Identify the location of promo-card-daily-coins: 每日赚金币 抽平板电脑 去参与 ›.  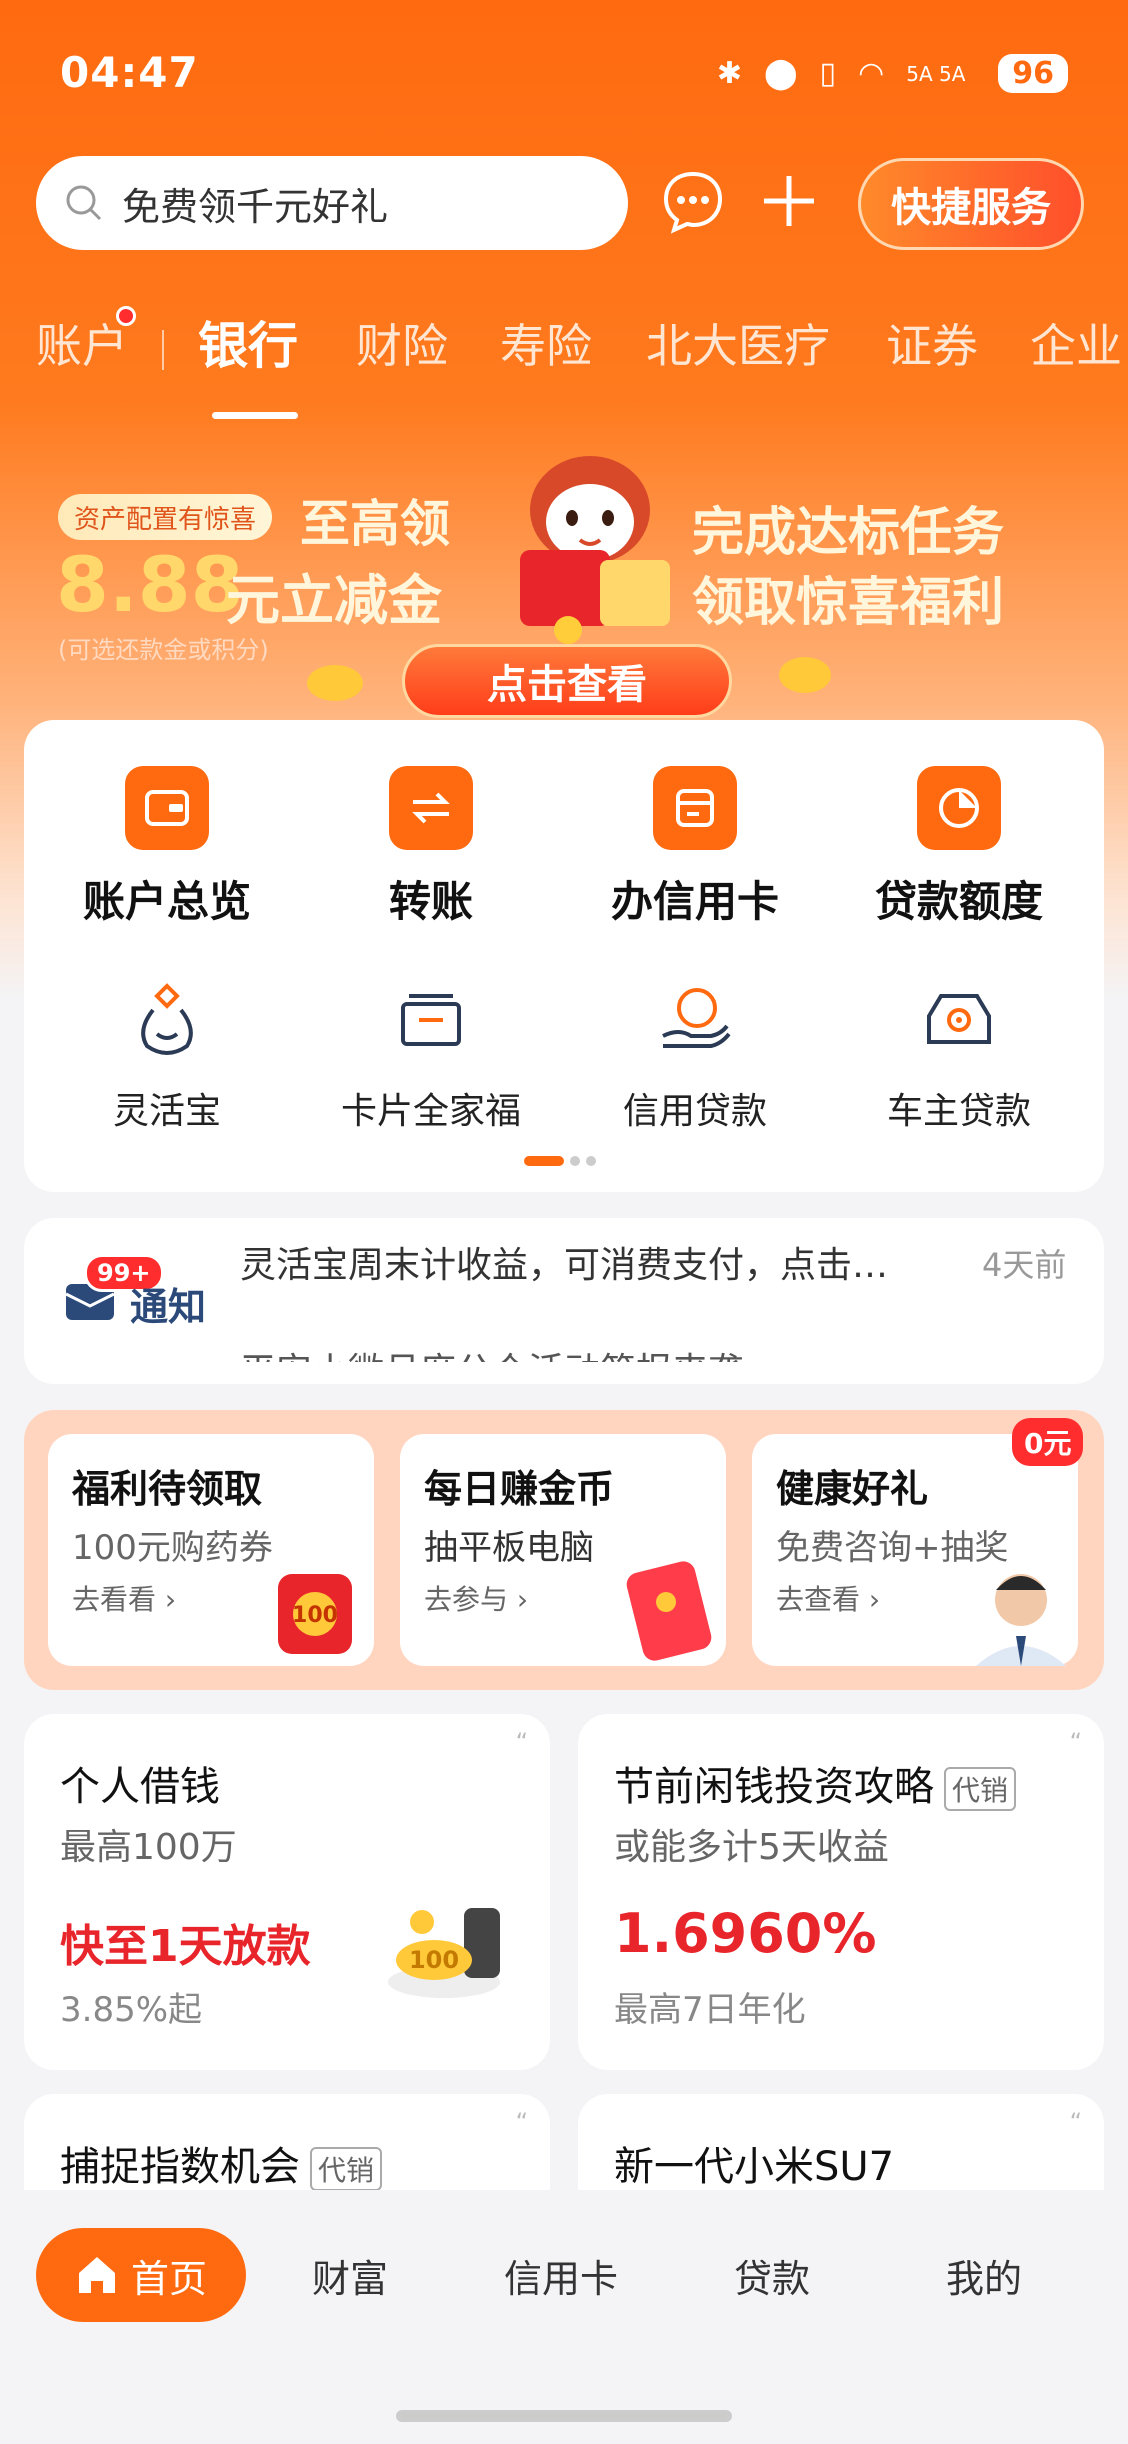
(563, 1550).